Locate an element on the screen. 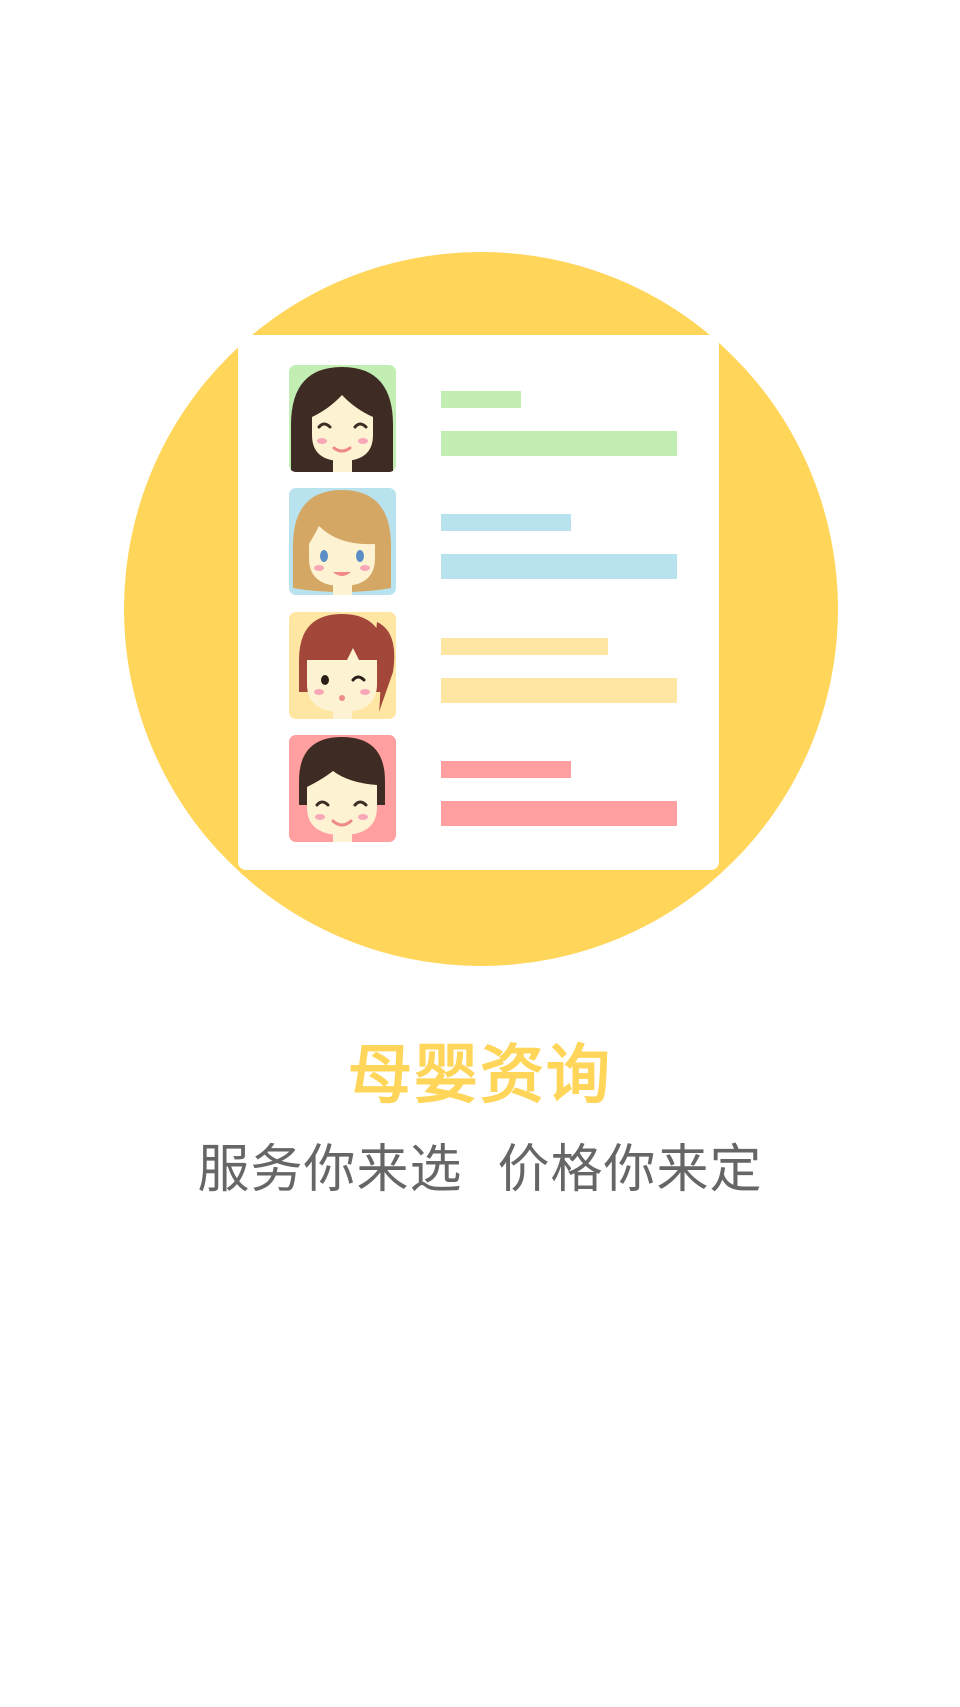  girl-black-hair-avatar-icon is located at coordinates (342, 418).